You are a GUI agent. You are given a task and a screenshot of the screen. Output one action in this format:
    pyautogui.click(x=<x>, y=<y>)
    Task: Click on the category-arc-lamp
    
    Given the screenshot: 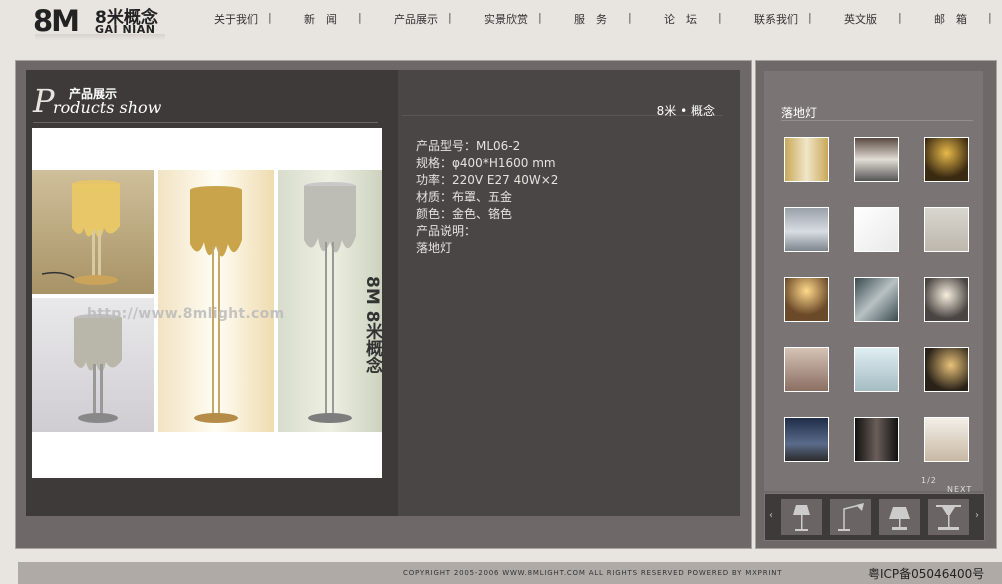 What is the action you would take?
    pyautogui.click(x=850, y=517)
    